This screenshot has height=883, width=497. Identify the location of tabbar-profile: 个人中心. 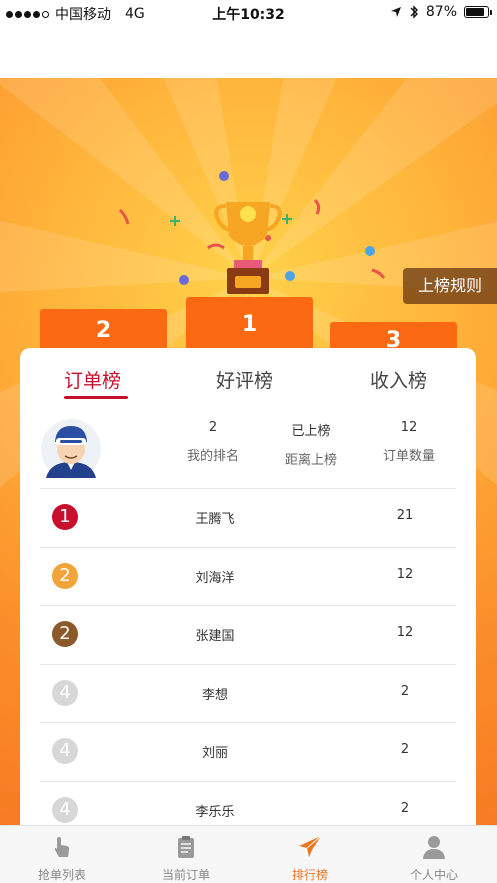
(434, 854).